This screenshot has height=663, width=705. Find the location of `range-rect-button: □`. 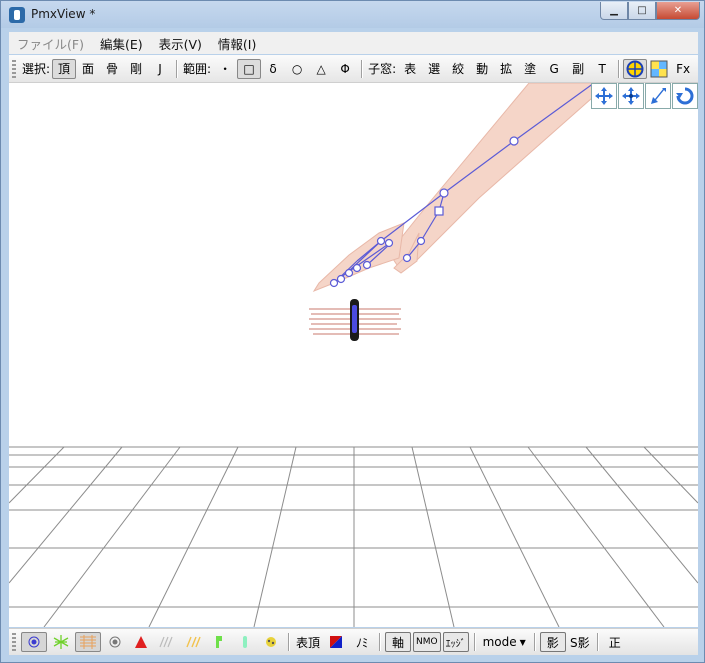

range-rect-button: □ is located at coordinates (249, 68).